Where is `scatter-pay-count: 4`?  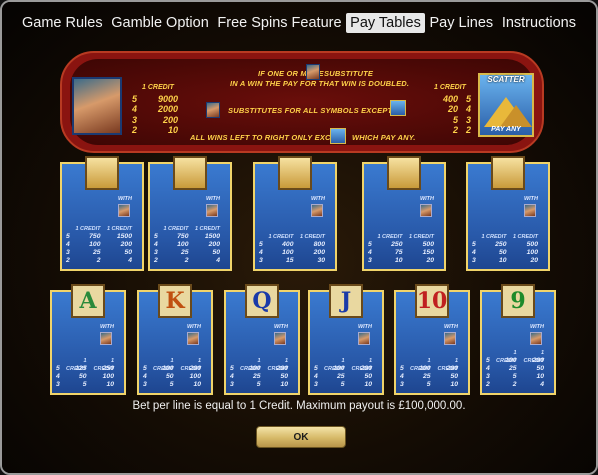
scatter-pay-count: 4 is located at coordinates (469, 109).